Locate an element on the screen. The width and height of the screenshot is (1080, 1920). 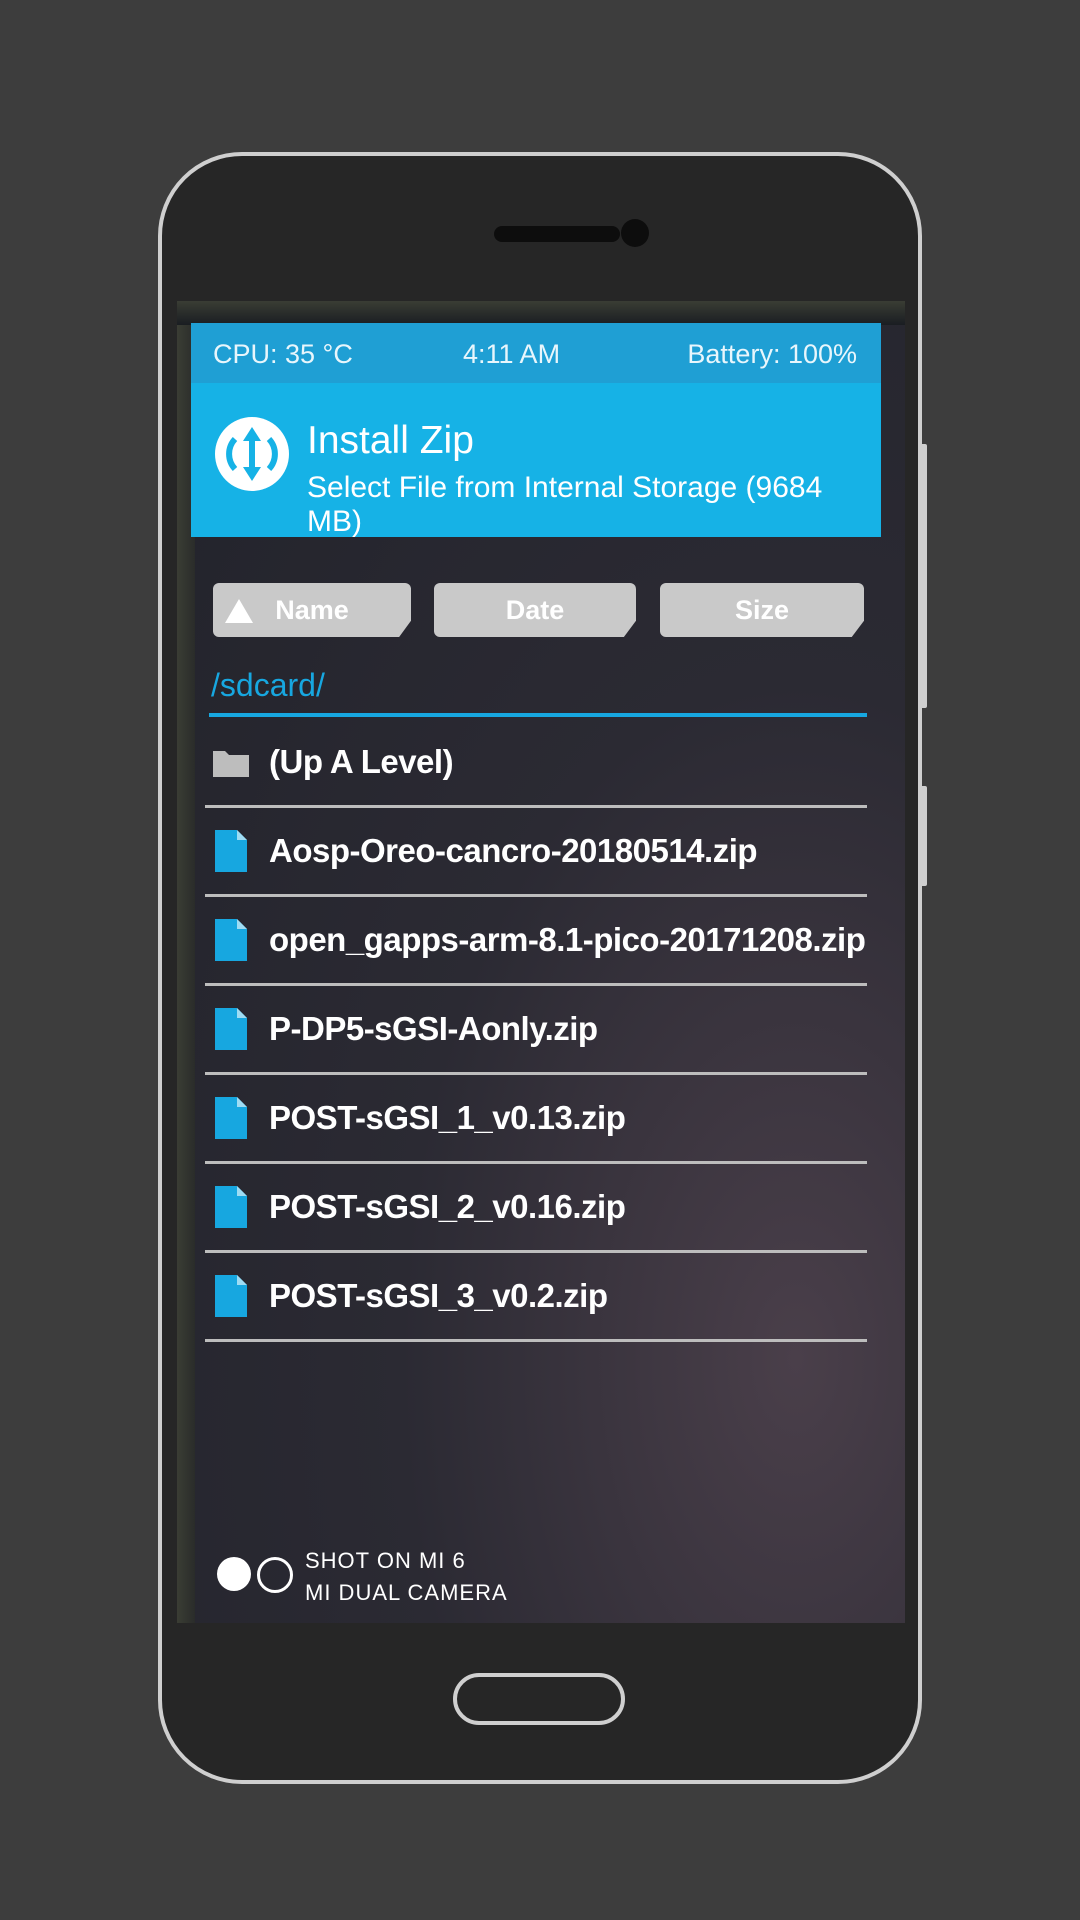
watermark-line1: SHOT ON MI 6 is located at coordinates (385, 1560).